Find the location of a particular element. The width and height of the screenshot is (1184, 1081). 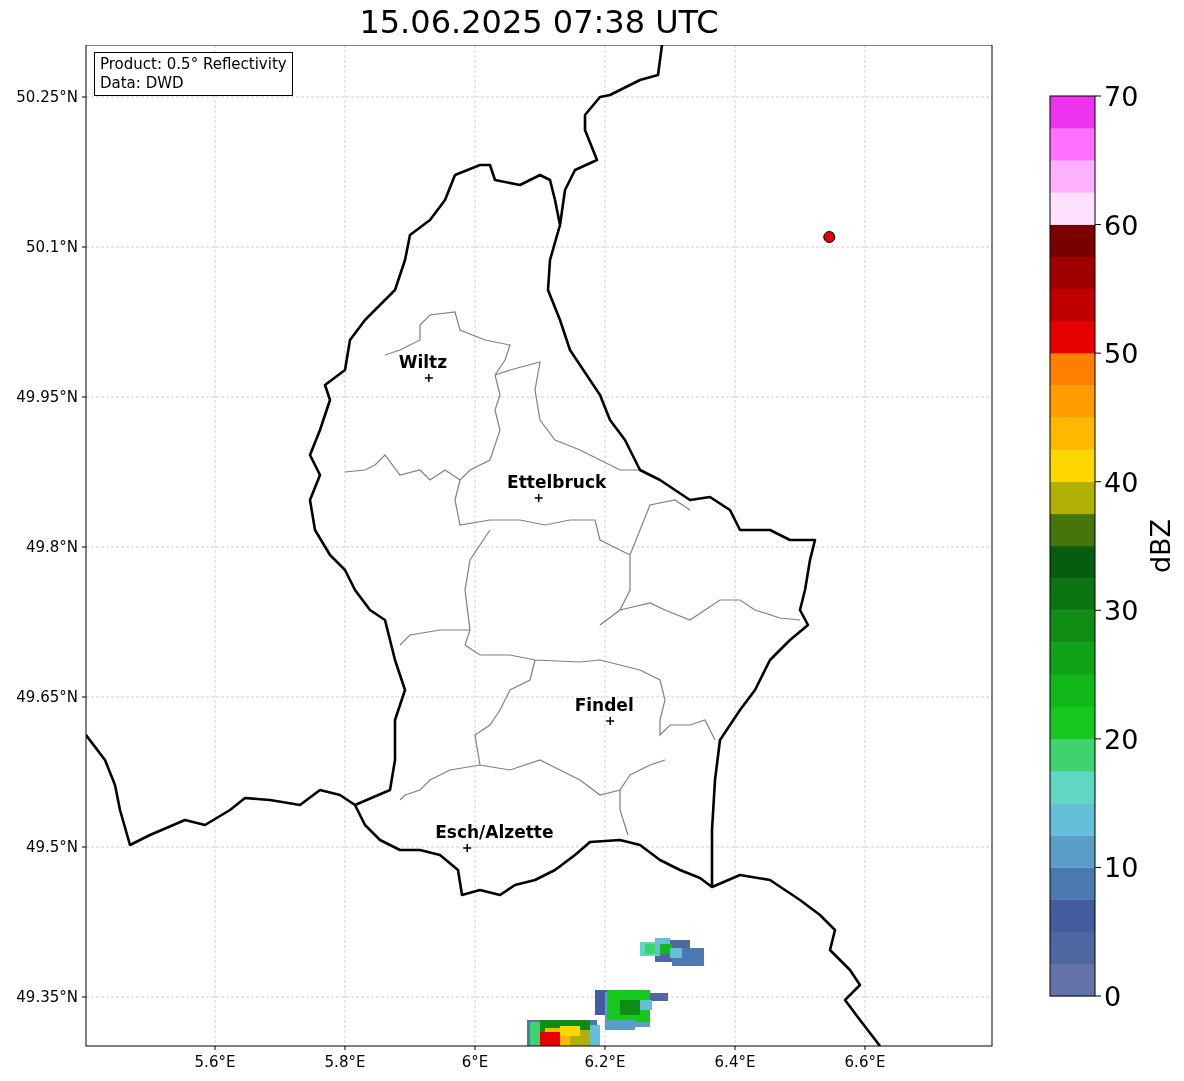

city-label: Ettelbruck is located at coordinates (557, 482).